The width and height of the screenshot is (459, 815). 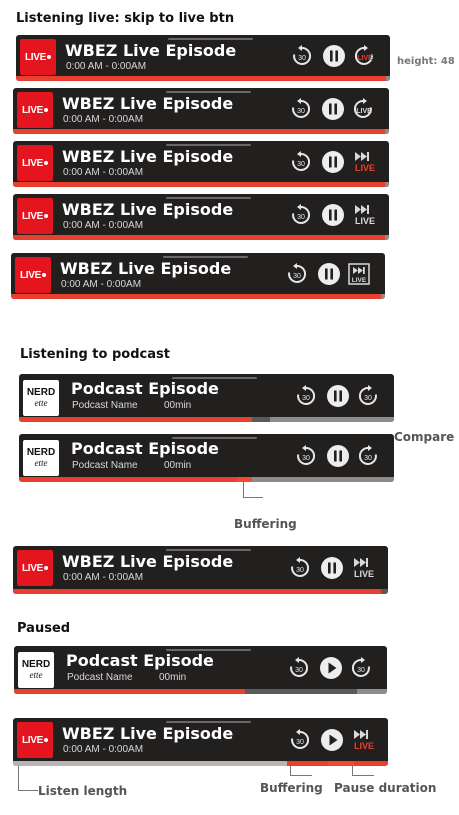 I want to click on heading-paused: Paused, so click(x=44, y=628).